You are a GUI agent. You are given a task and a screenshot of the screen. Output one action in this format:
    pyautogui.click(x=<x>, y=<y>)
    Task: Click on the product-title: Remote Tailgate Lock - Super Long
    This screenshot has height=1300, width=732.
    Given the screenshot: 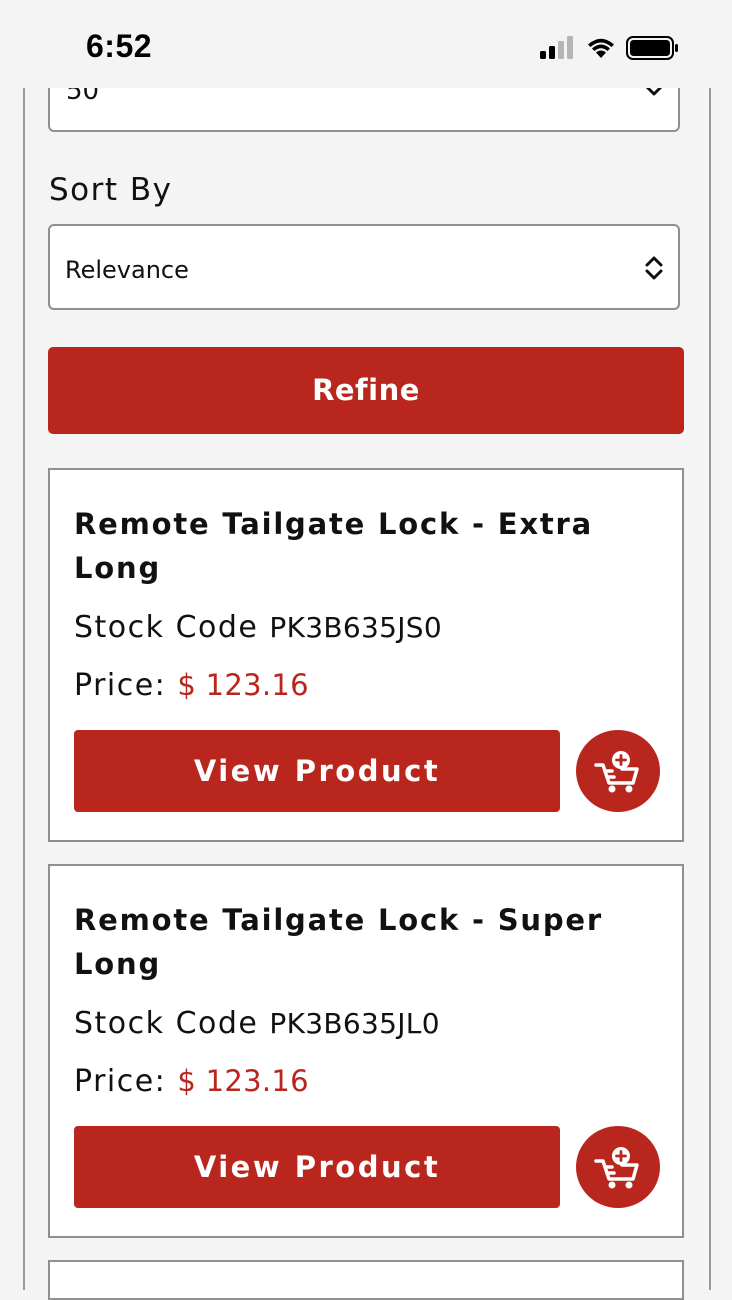 What is the action you would take?
    pyautogui.click(x=354, y=942)
    